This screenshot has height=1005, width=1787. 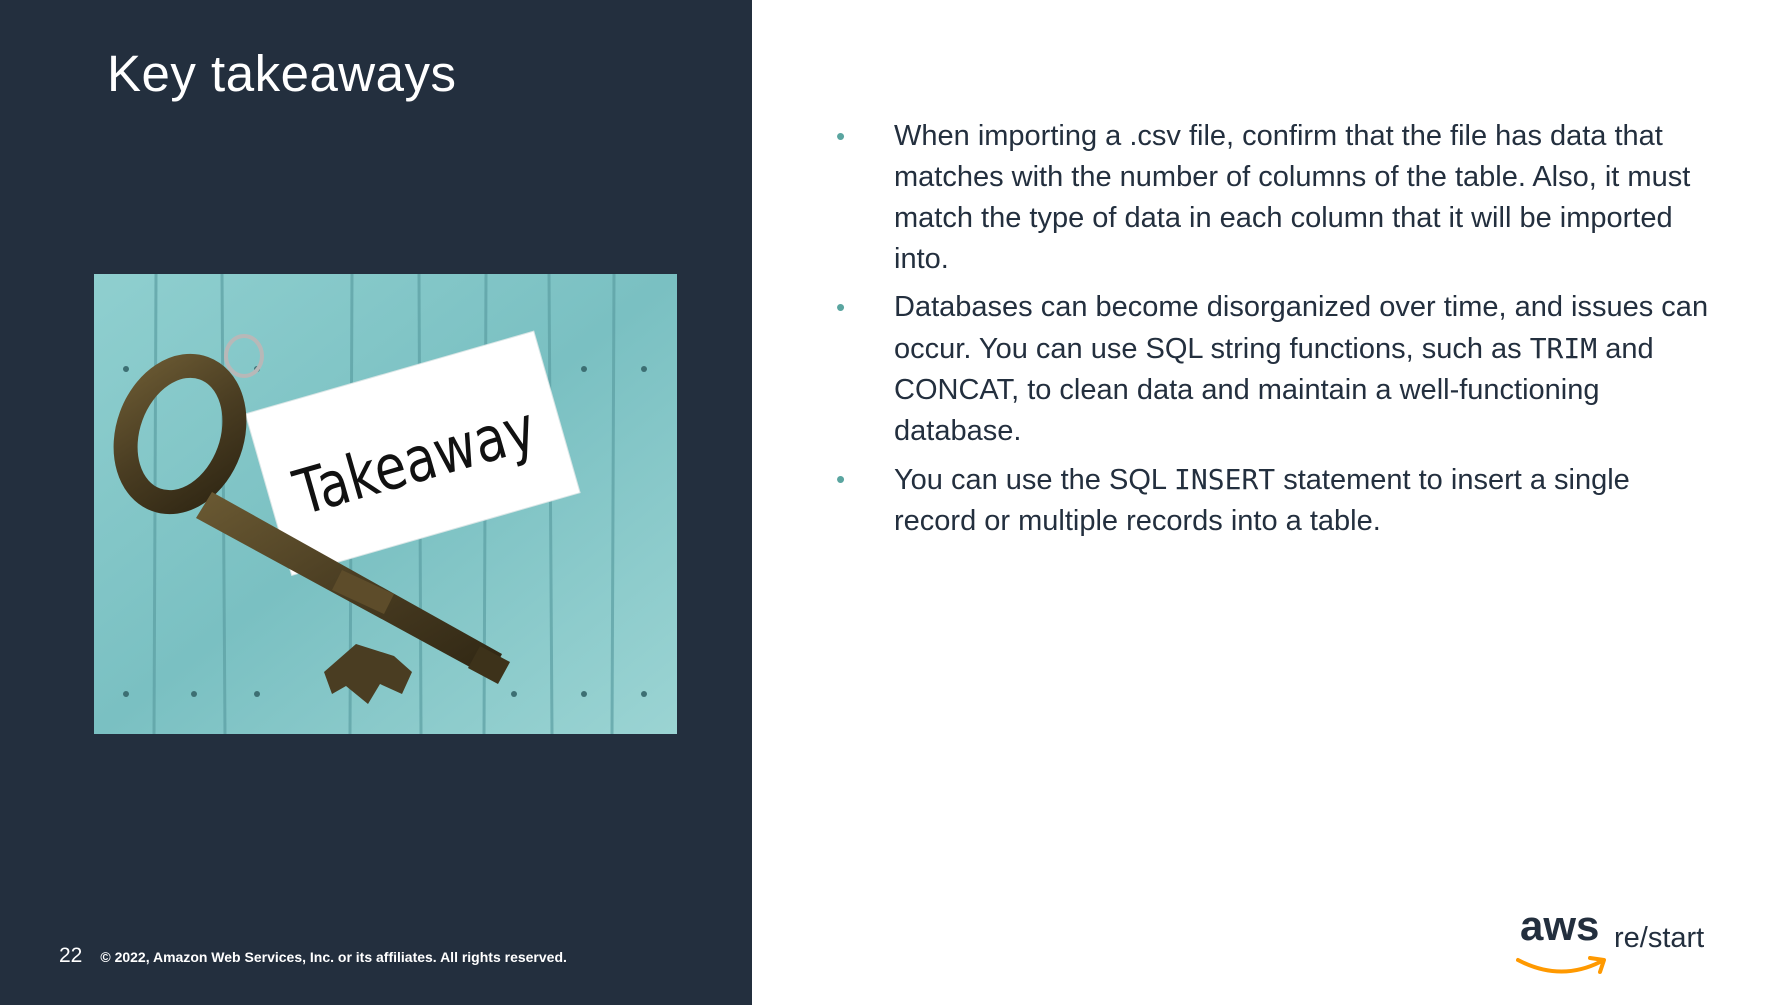 I want to click on aws-wordmark: aws, so click(x=1560, y=925).